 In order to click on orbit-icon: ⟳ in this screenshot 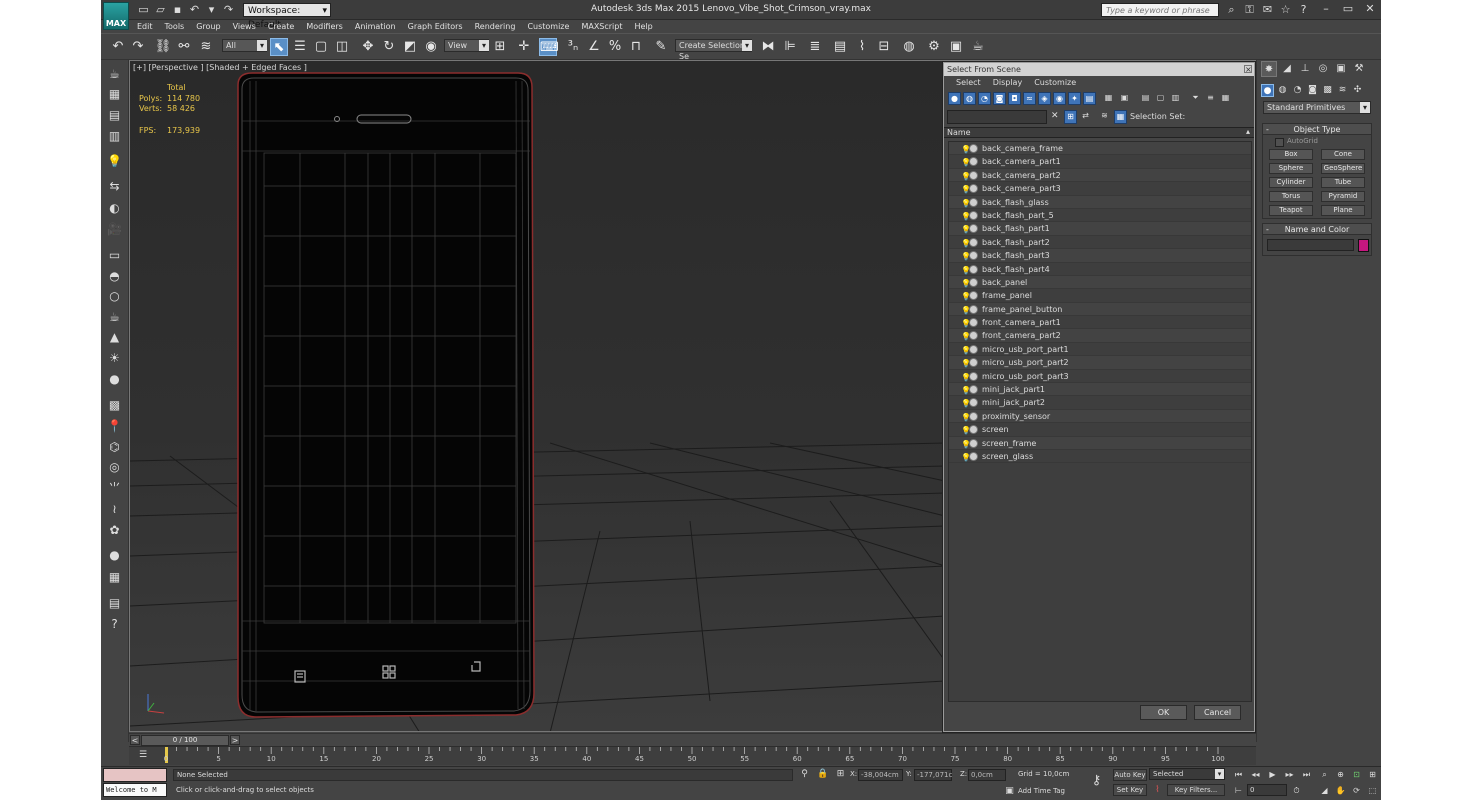, I will do `click(1356, 790)`.